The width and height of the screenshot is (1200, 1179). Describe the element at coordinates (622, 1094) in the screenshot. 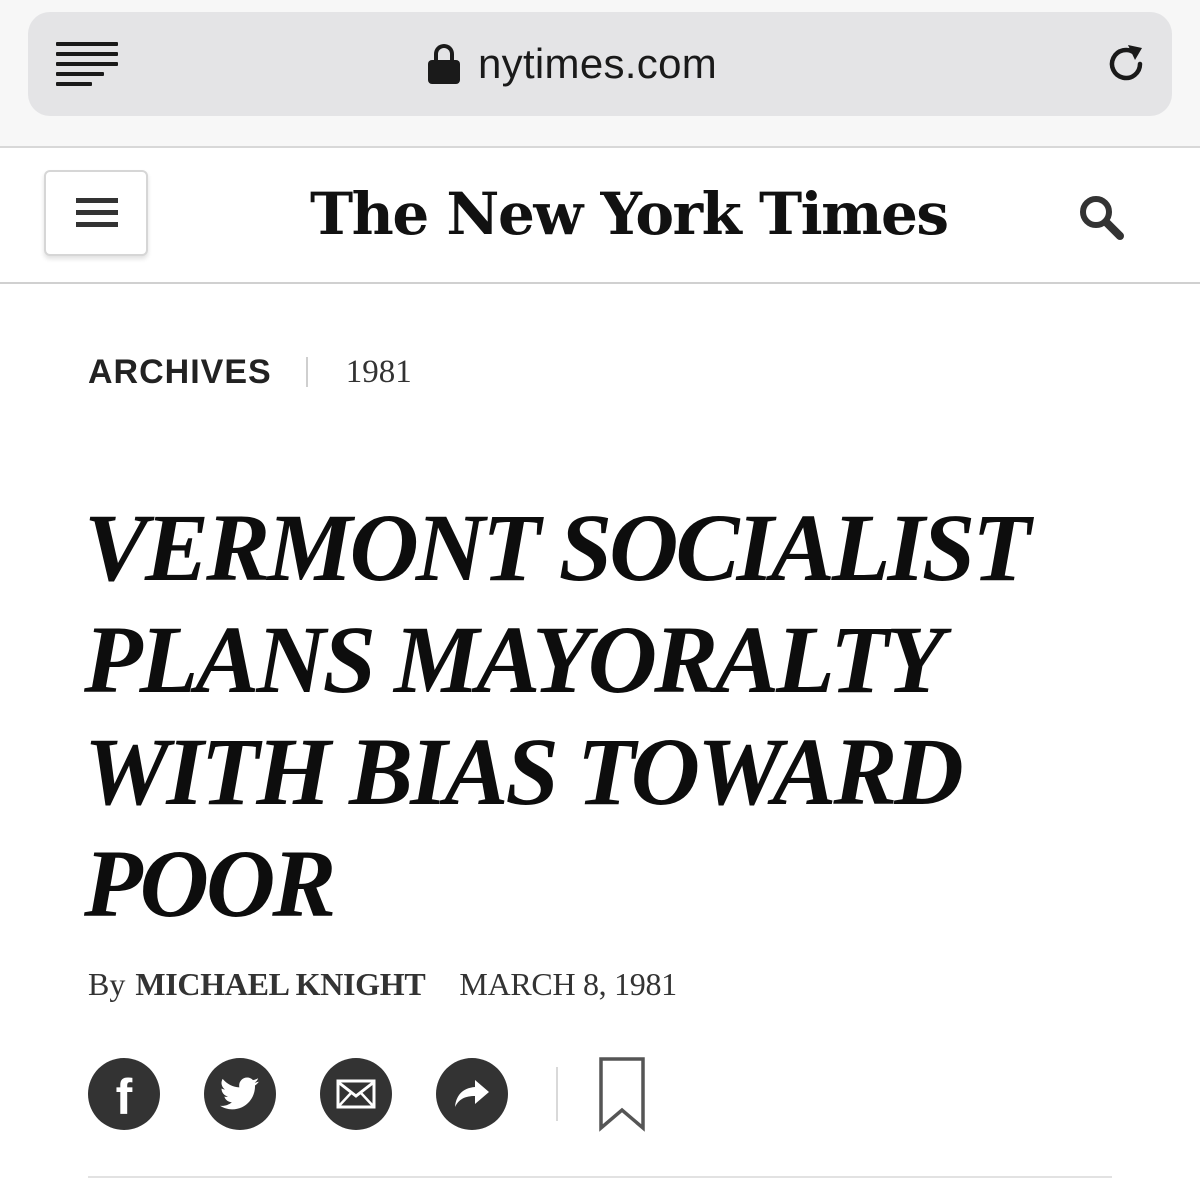

I see `bookmark-icon` at that location.